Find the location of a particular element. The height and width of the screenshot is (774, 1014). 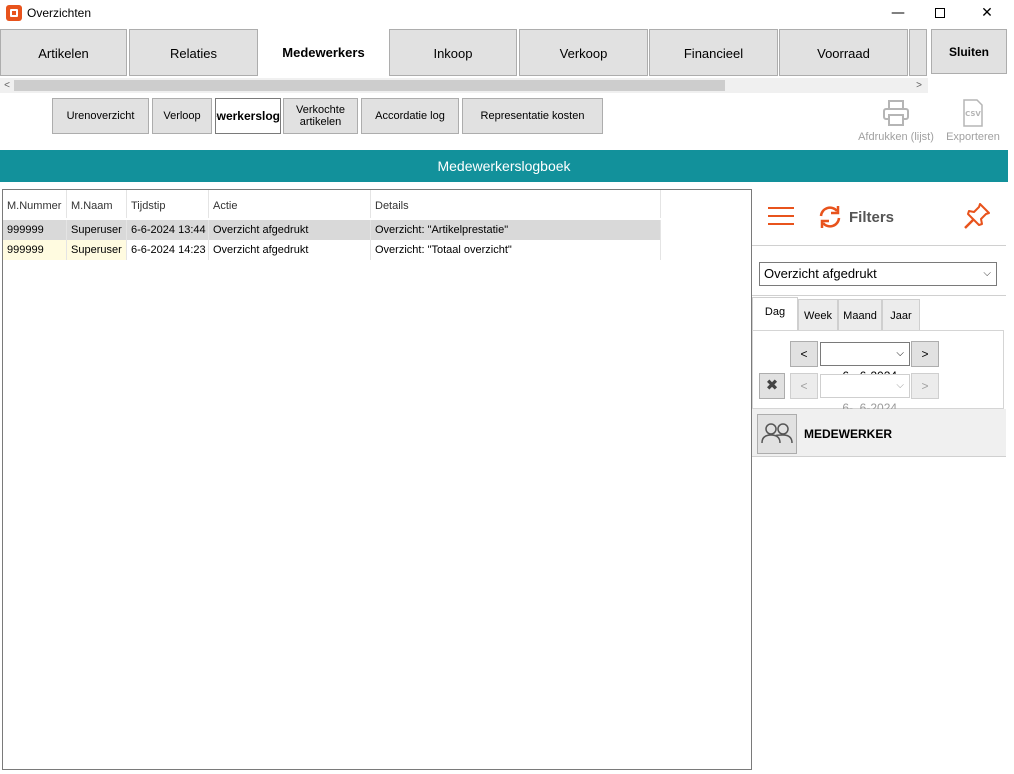

subtab-medewerkerslog: ewerkerslog is located at coordinates (248, 116).